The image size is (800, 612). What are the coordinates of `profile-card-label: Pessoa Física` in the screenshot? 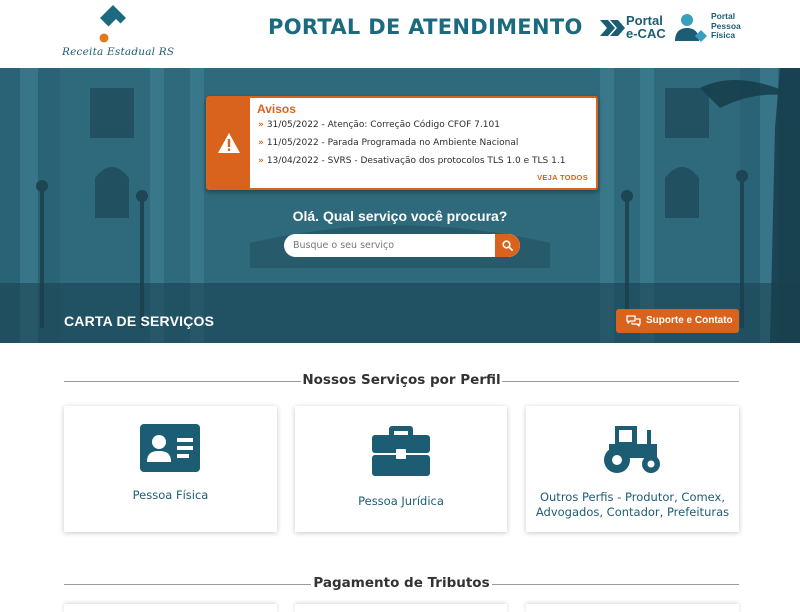 It's located at (170, 495).